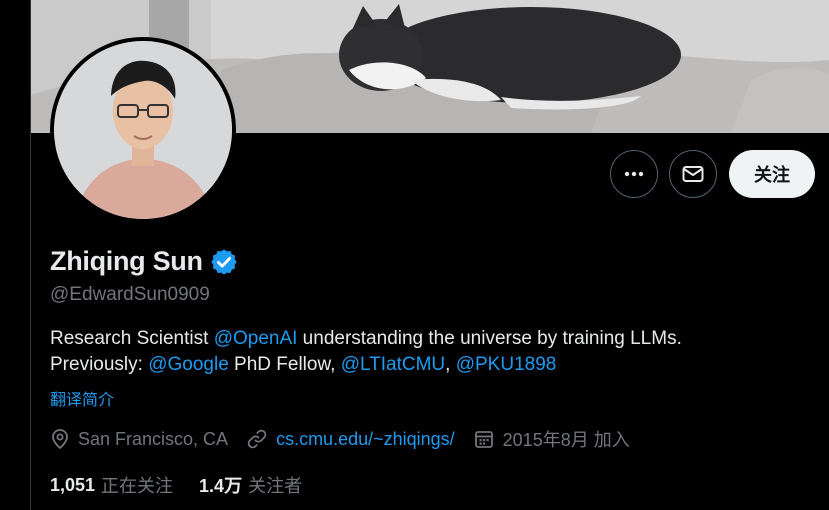  What do you see at coordinates (153, 438) in the screenshot?
I see `location-text: San Francisco, CA` at bounding box center [153, 438].